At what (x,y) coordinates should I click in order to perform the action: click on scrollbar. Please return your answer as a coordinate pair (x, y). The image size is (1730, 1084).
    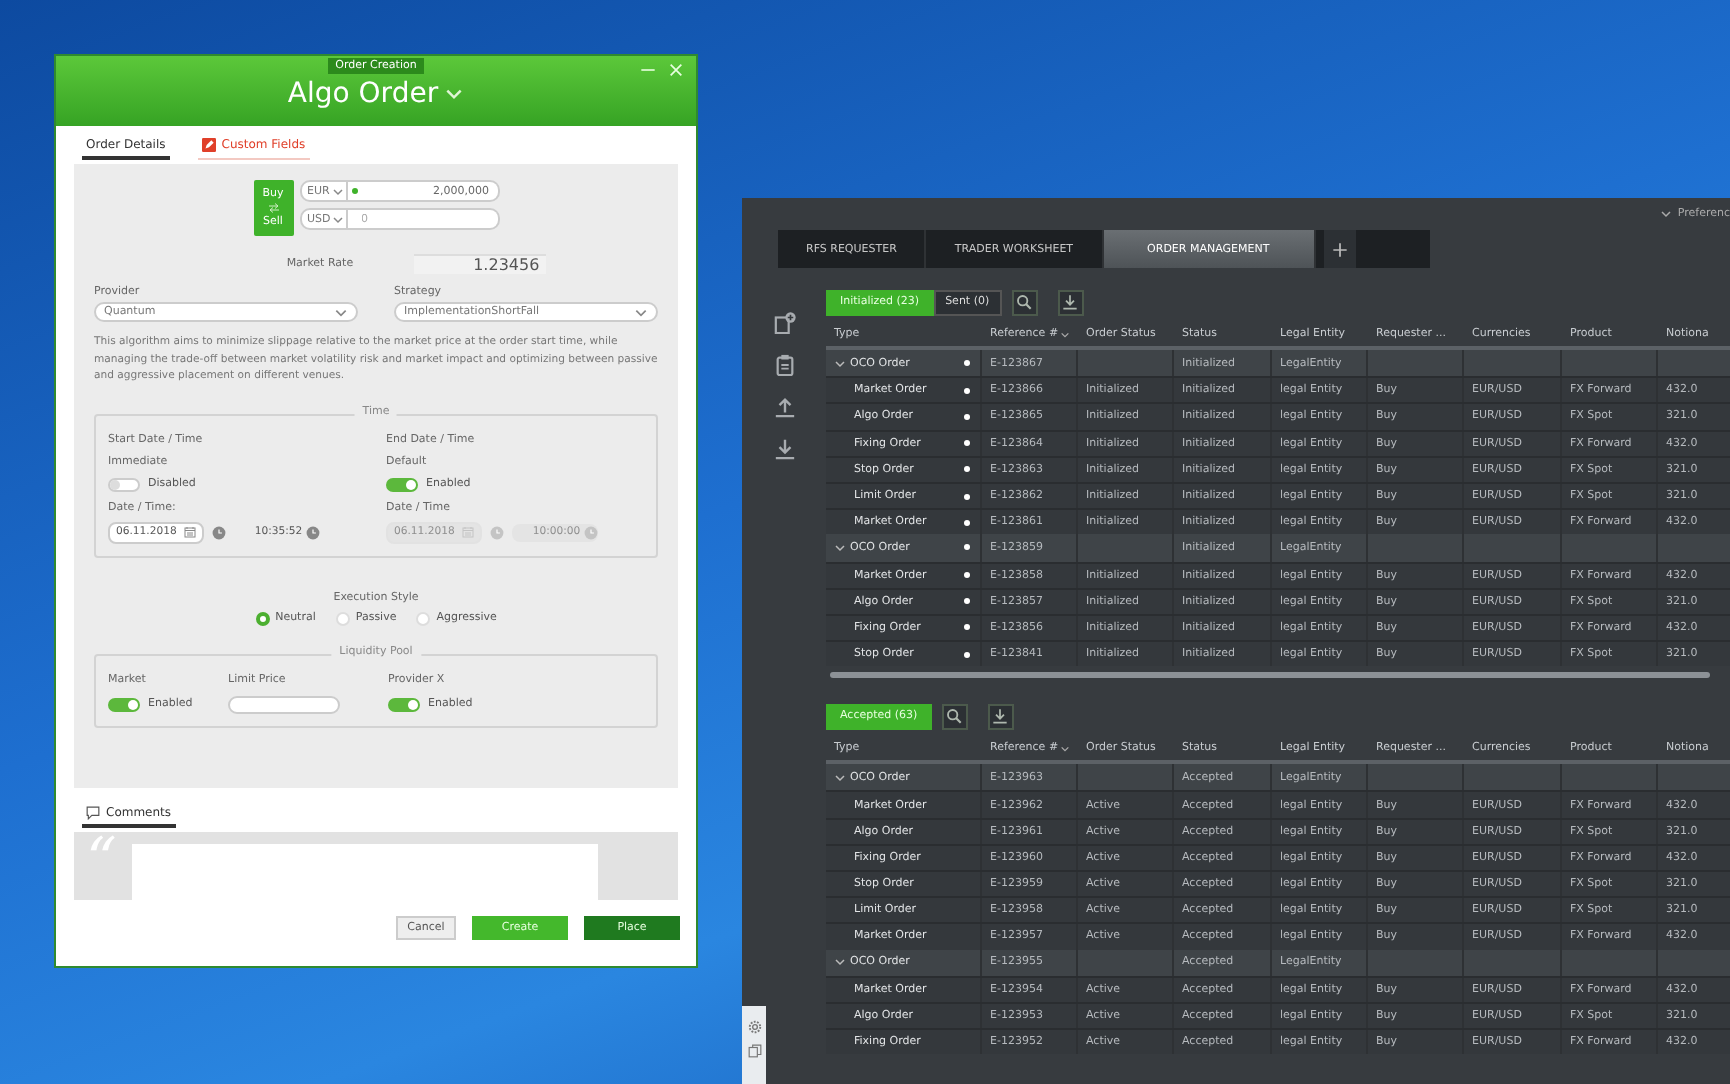
    Looking at the image, I should click on (1270, 675).